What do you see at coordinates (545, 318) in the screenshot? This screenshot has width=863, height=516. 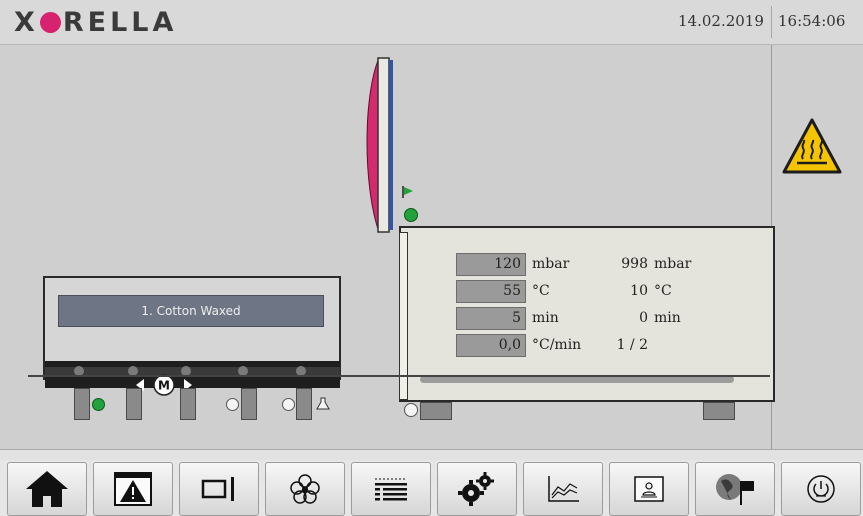 I see `time-setpoint-unit: min` at bounding box center [545, 318].